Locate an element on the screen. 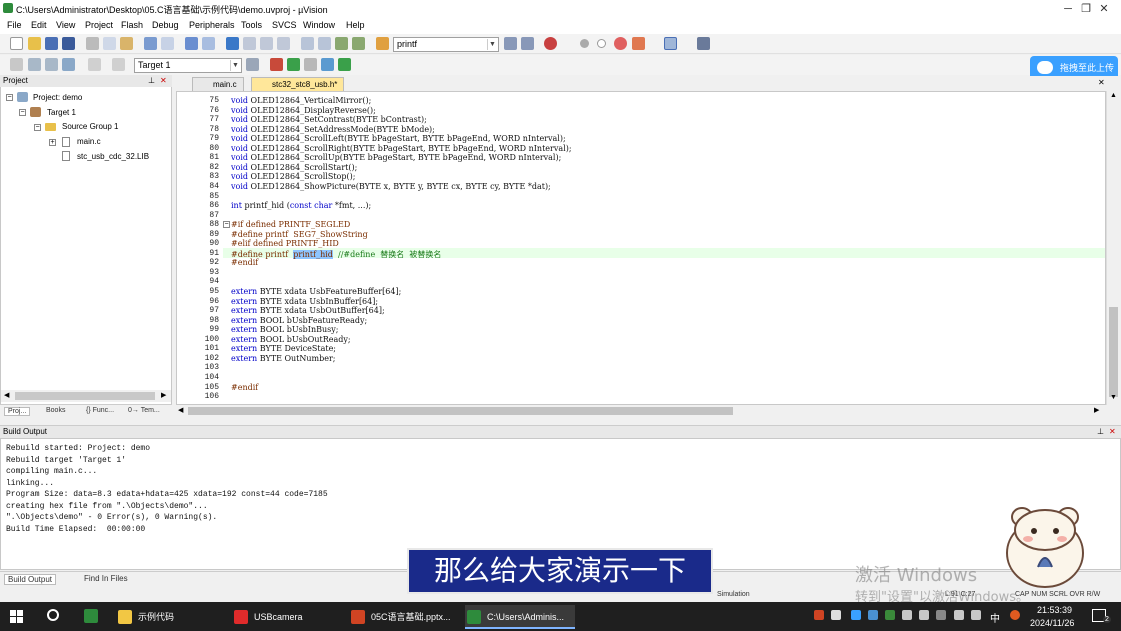 The image size is (1121, 631). translate-icon is located at coordinates (16, 64).